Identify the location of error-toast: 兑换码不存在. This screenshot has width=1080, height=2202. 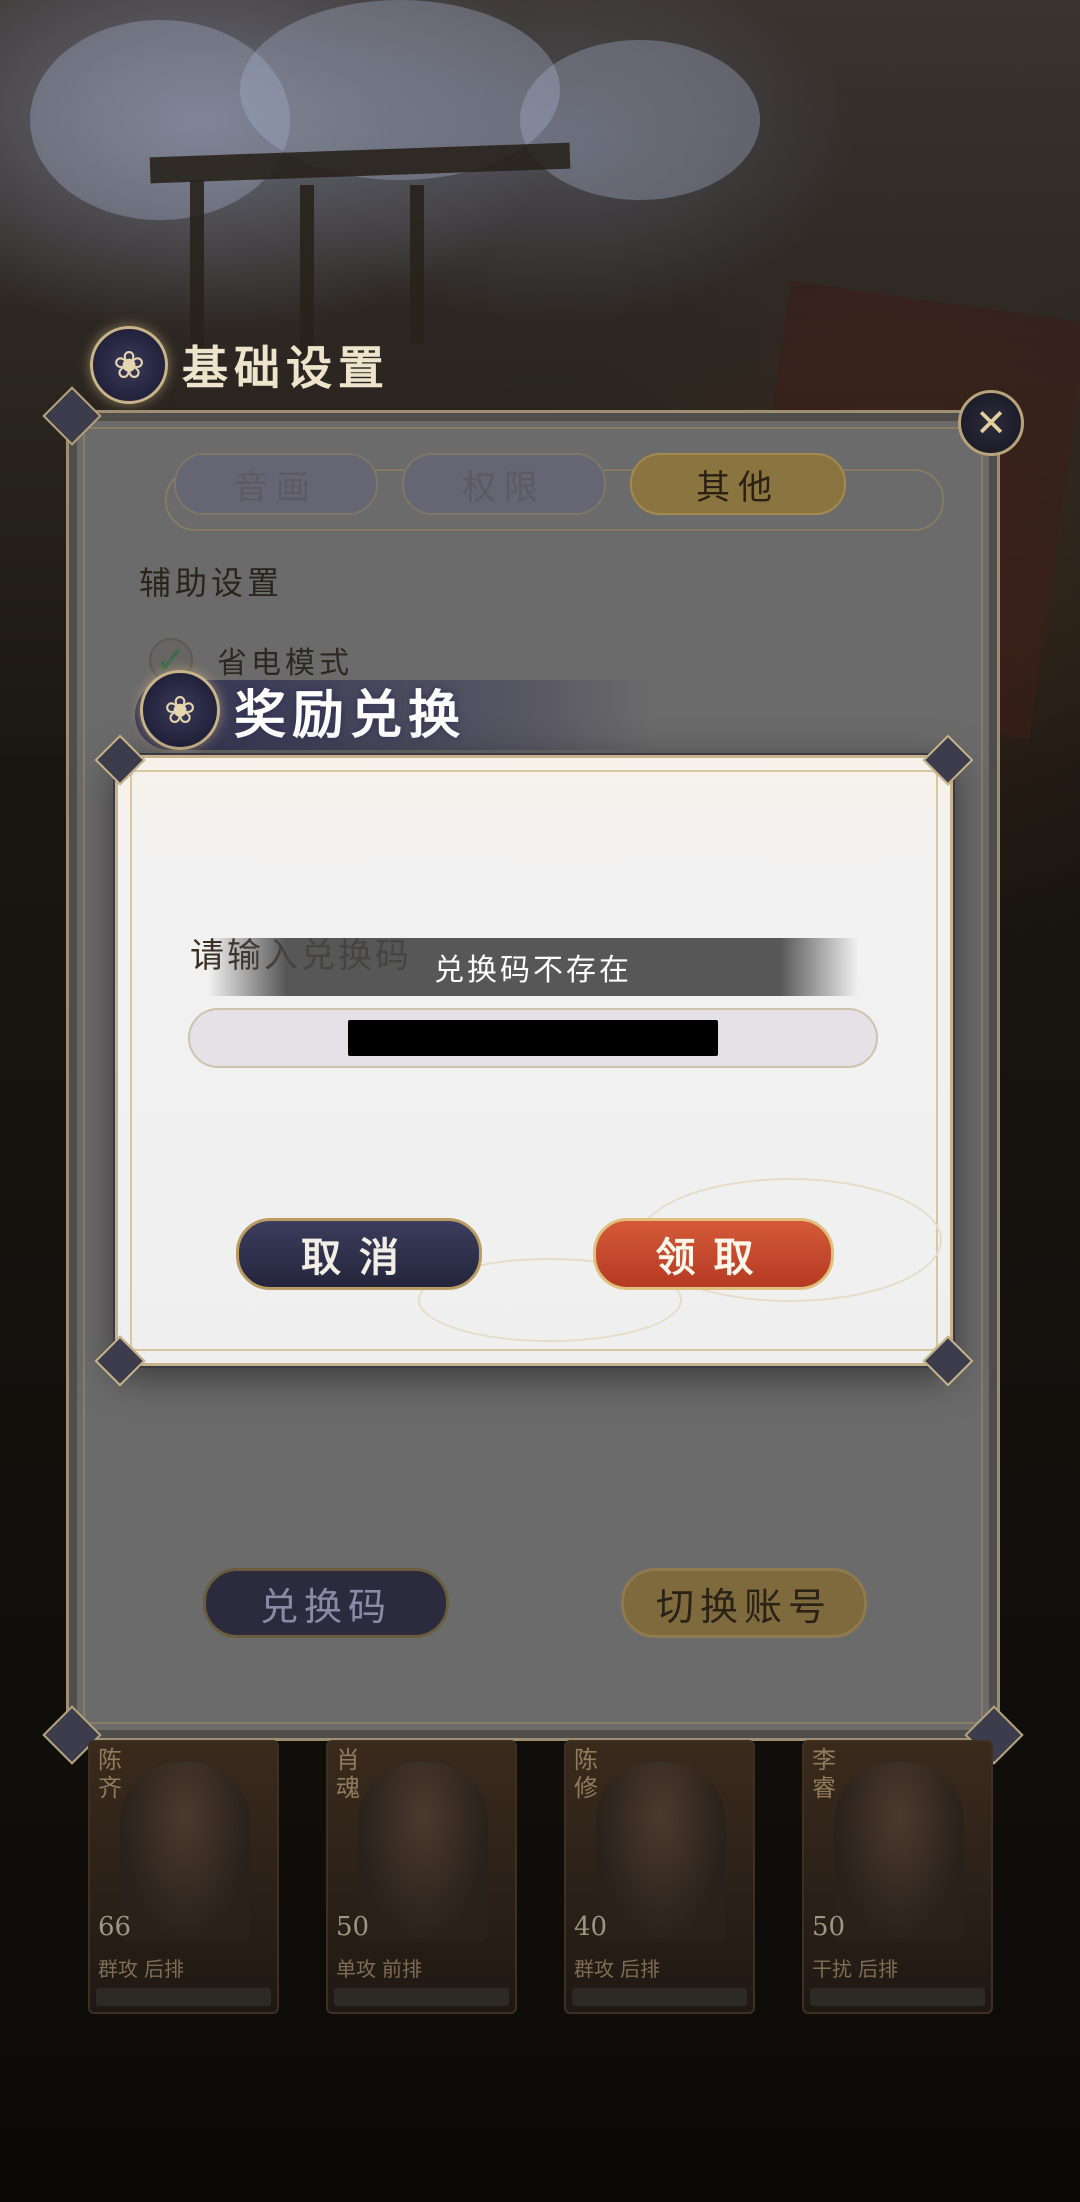
(533, 967).